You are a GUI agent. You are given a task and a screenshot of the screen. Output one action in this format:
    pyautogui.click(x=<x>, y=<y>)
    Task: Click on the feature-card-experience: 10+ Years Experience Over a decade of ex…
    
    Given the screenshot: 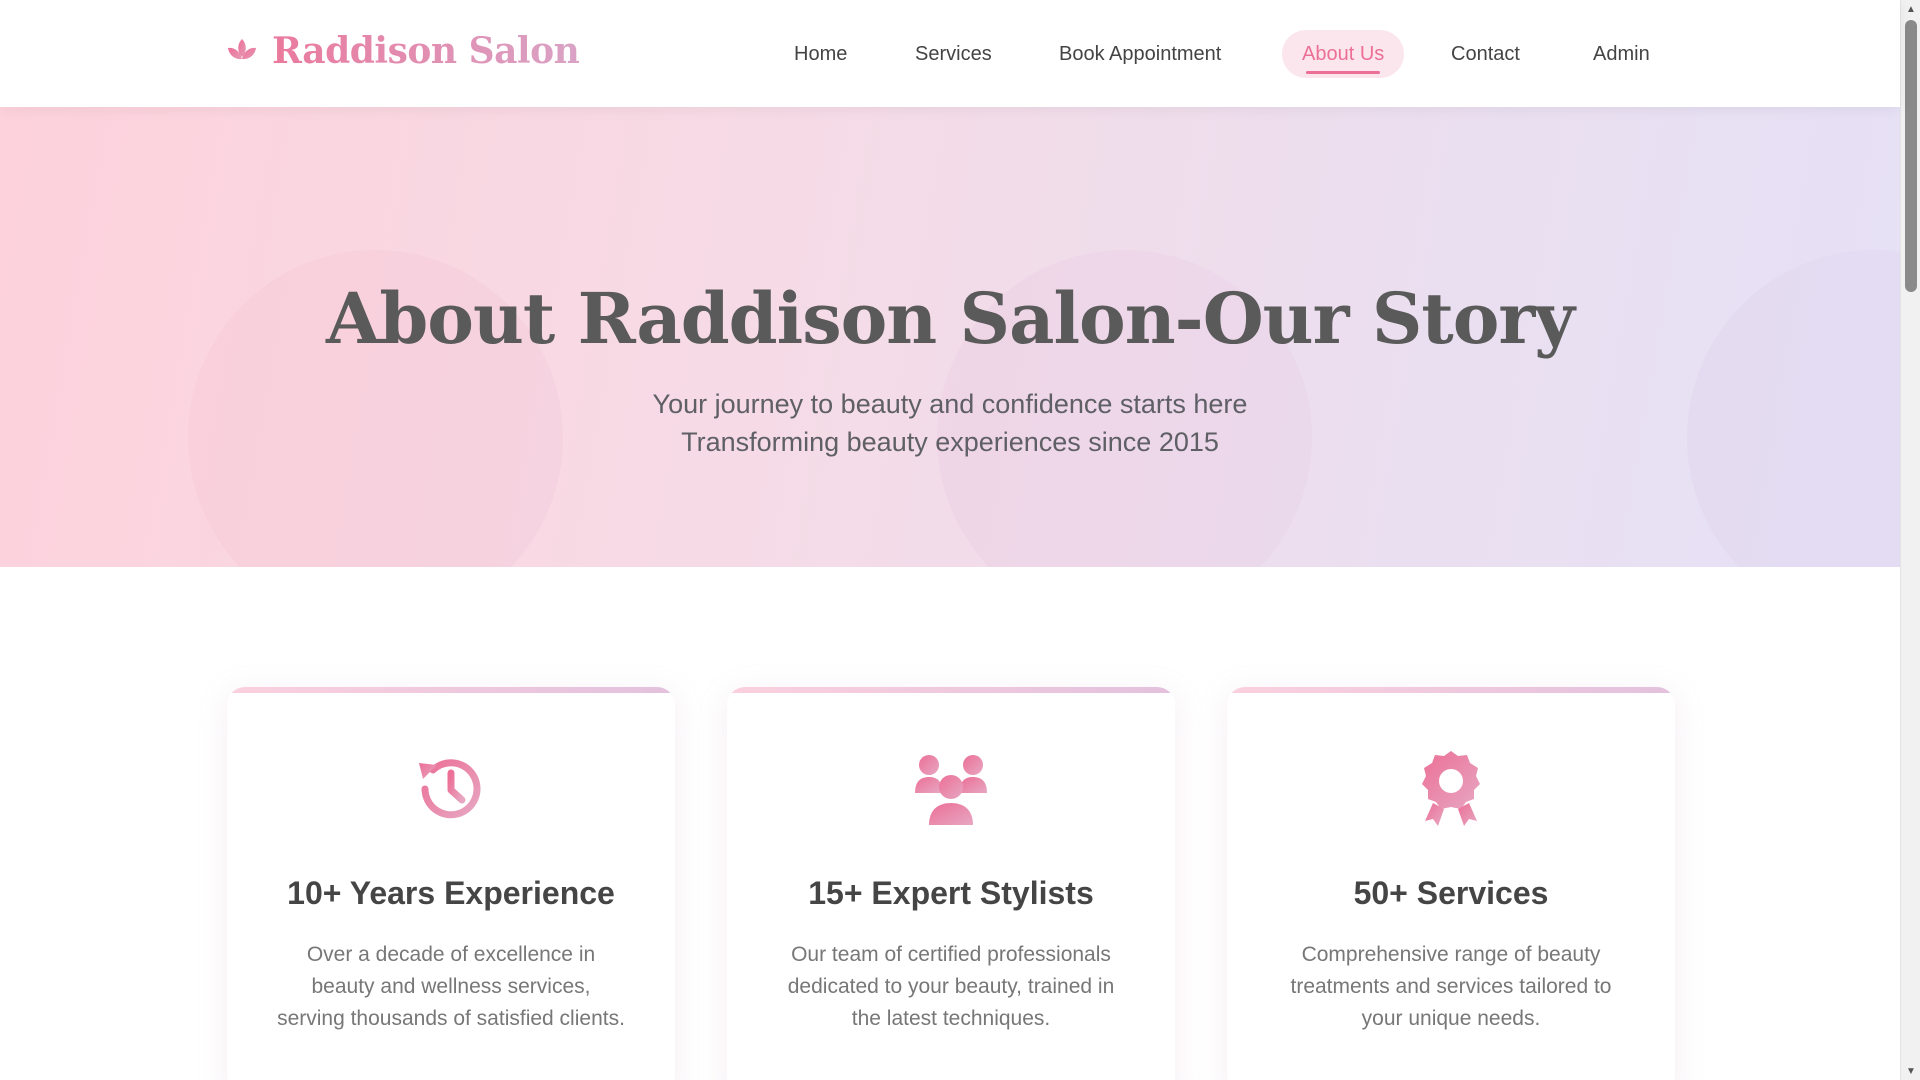 What is the action you would take?
    pyautogui.click(x=451, y=883)
    